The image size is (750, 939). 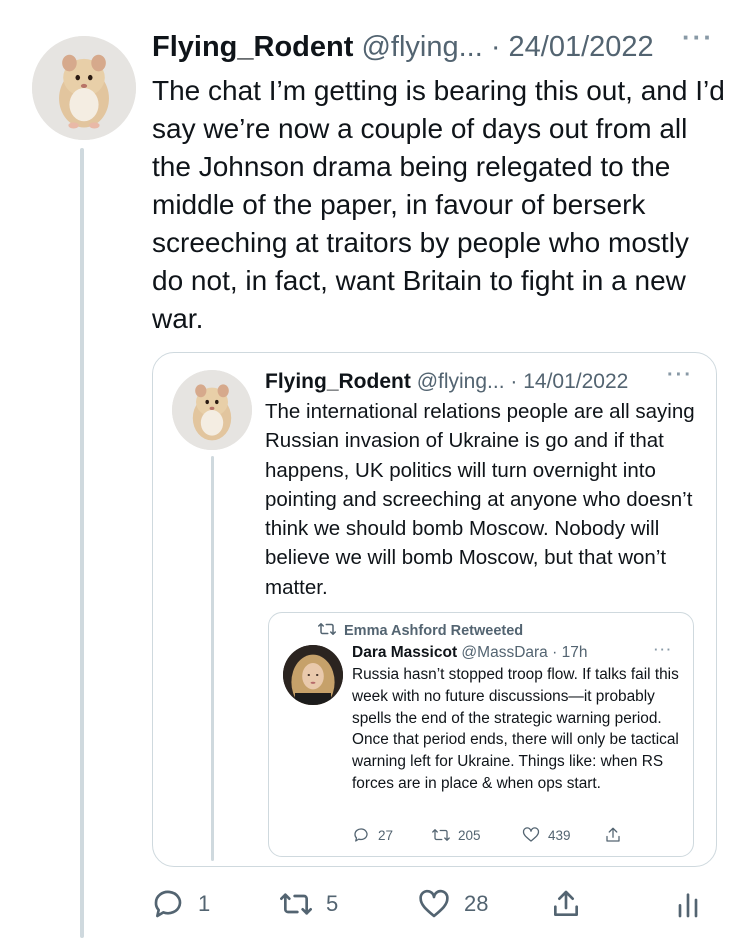 I want to click on avatar-flying-rodent, so click(x=84, y=88).